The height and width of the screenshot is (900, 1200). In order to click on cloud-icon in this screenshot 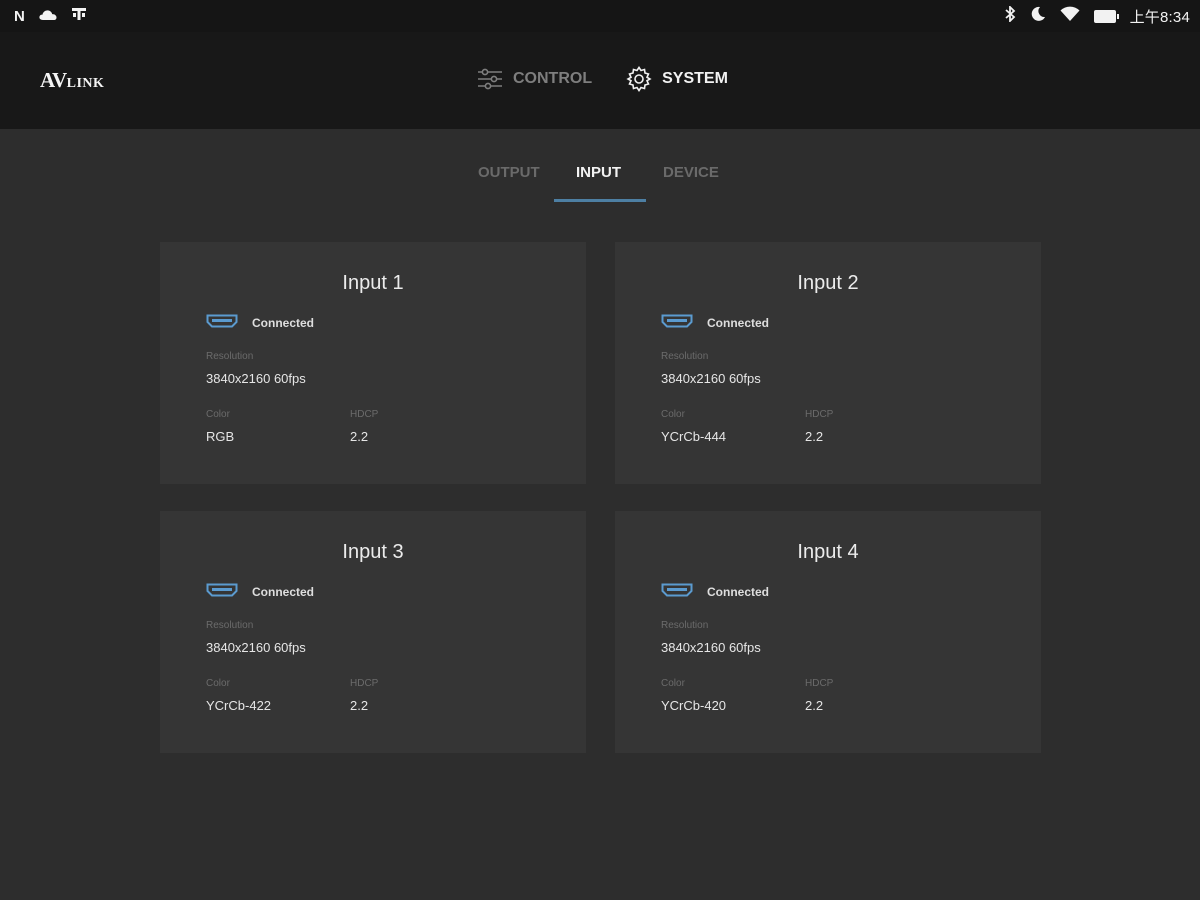, I will do `click(48, 16)`.